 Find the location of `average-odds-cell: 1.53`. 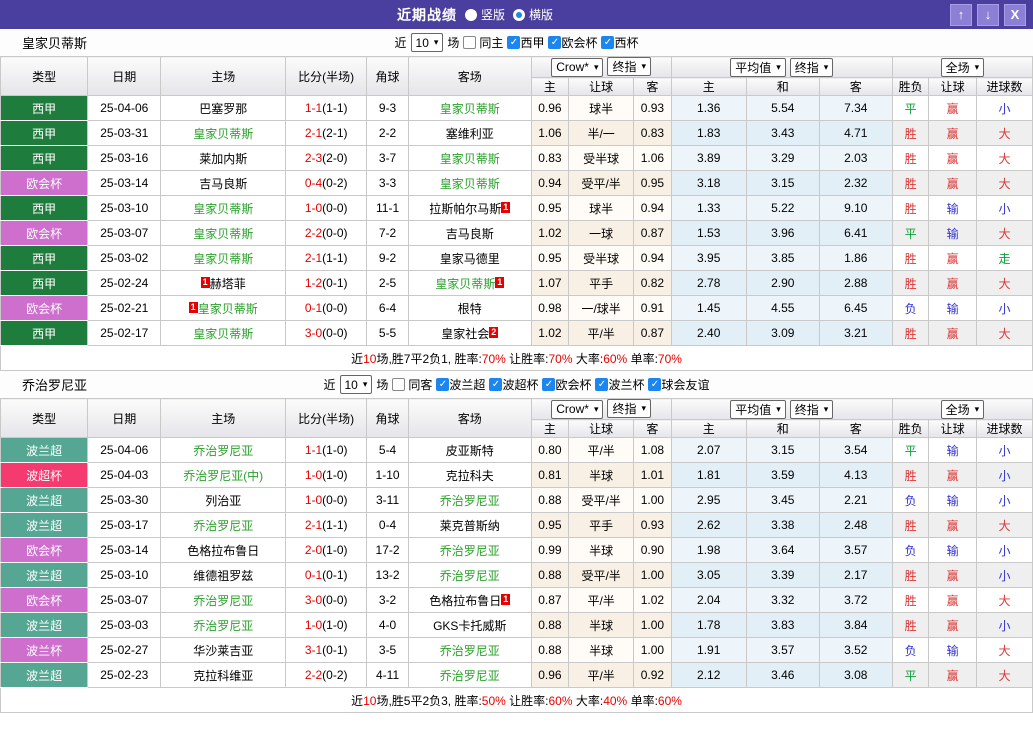

average-odds-cell: 1.53 is located at coordinates (708, 233).